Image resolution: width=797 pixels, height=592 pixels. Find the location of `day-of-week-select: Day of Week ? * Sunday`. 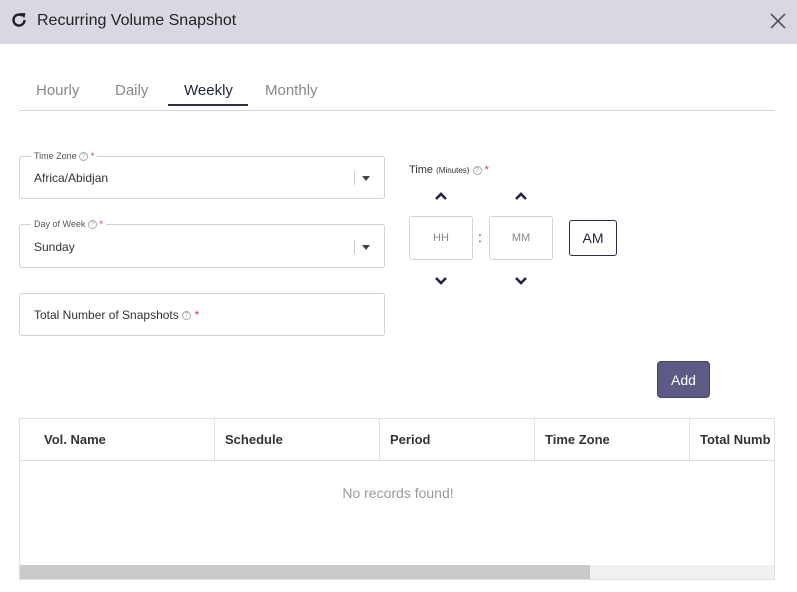

day-of-week-select: Day of Week ? * Sunday is located at coordinates (202, 243).